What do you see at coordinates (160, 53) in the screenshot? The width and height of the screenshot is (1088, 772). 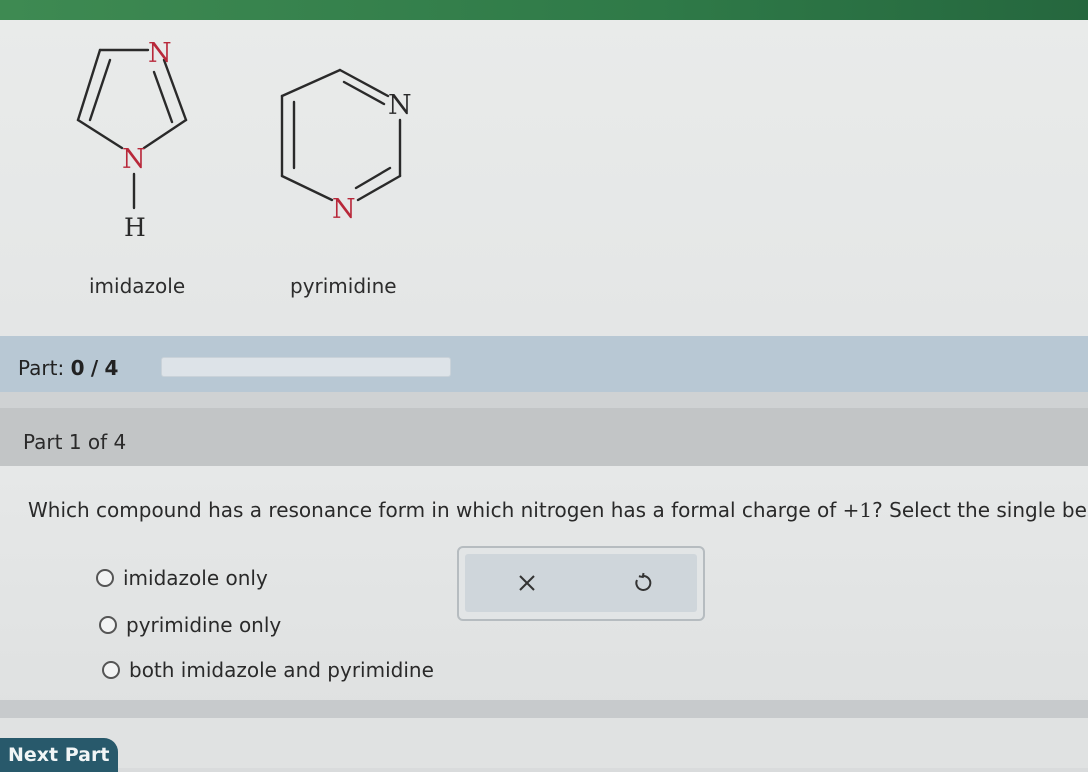 I see `imidazole-n-top: N` at bounding box center [160, 53].